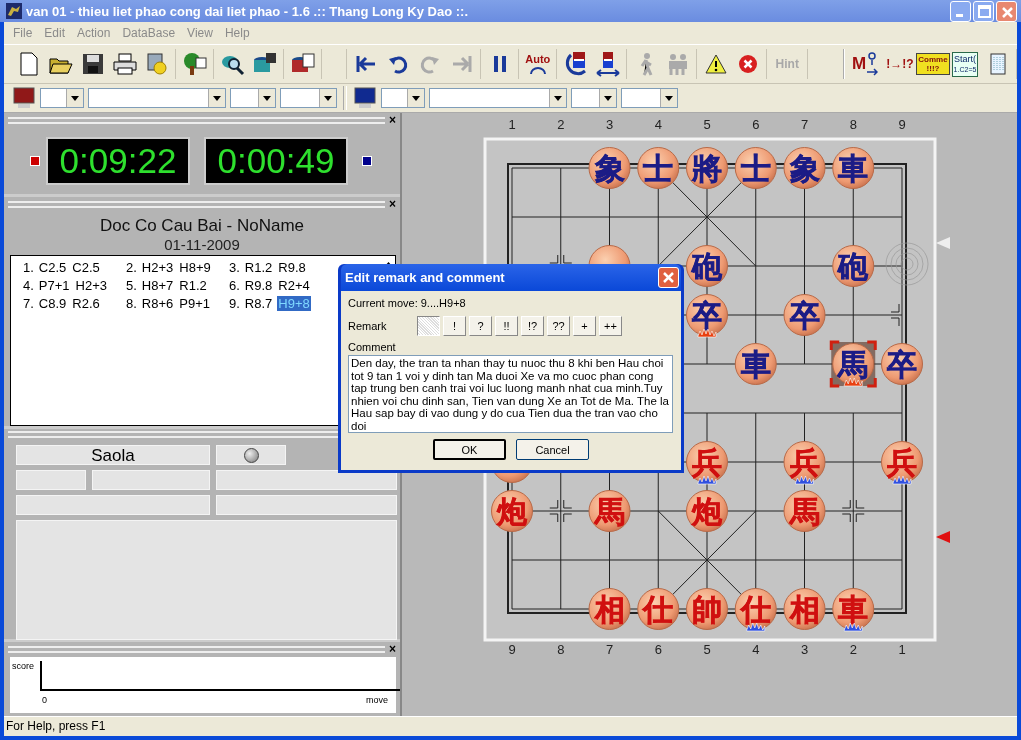  I want to click on piece-character: 炮, so click(707, 511).